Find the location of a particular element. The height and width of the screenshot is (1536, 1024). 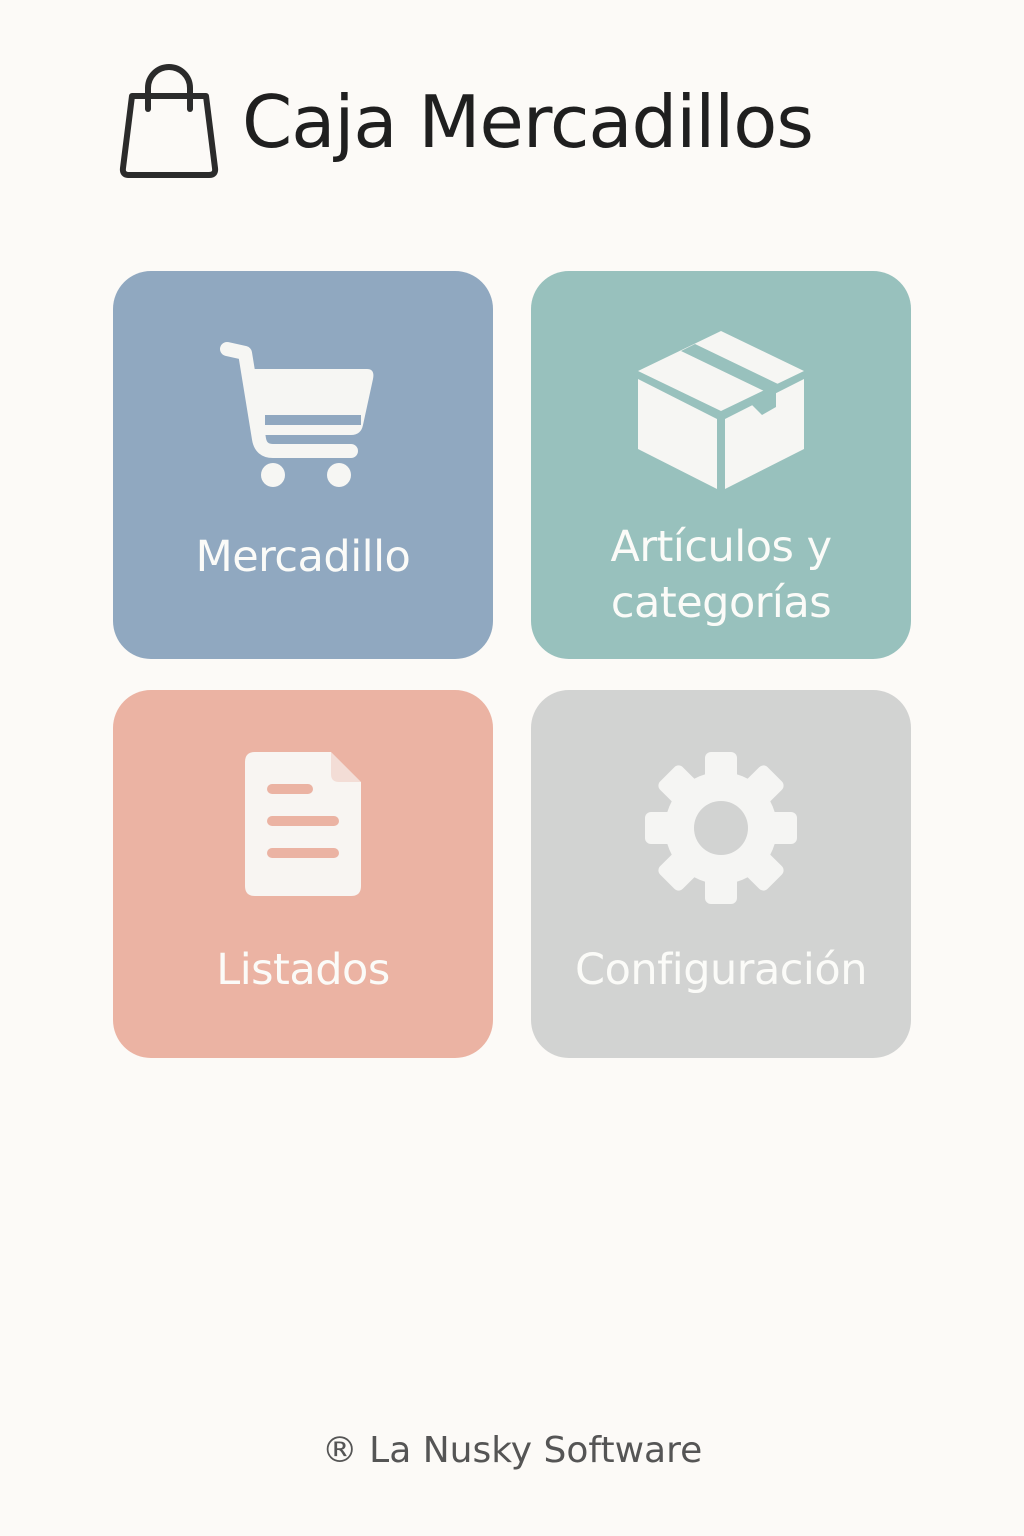

articulos-categorias-button: Artículos y categorías is located at coordinates (721, 465).